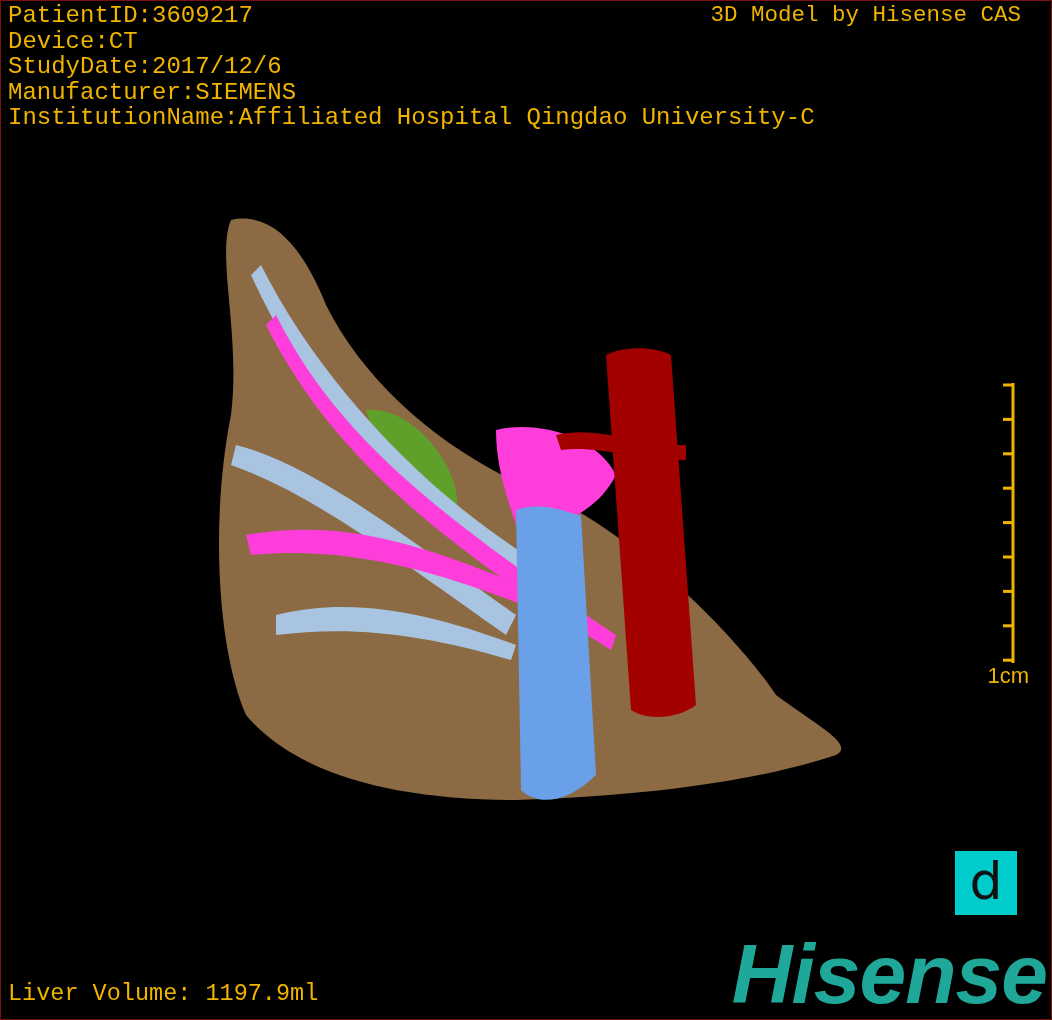 This screenshot has width=1052, height=1020. What do you see at coordinates (865, 16) in the screenshot?
I see `credit-text: 3D Model by Hisense CAS` at bounding box center [865, 16].